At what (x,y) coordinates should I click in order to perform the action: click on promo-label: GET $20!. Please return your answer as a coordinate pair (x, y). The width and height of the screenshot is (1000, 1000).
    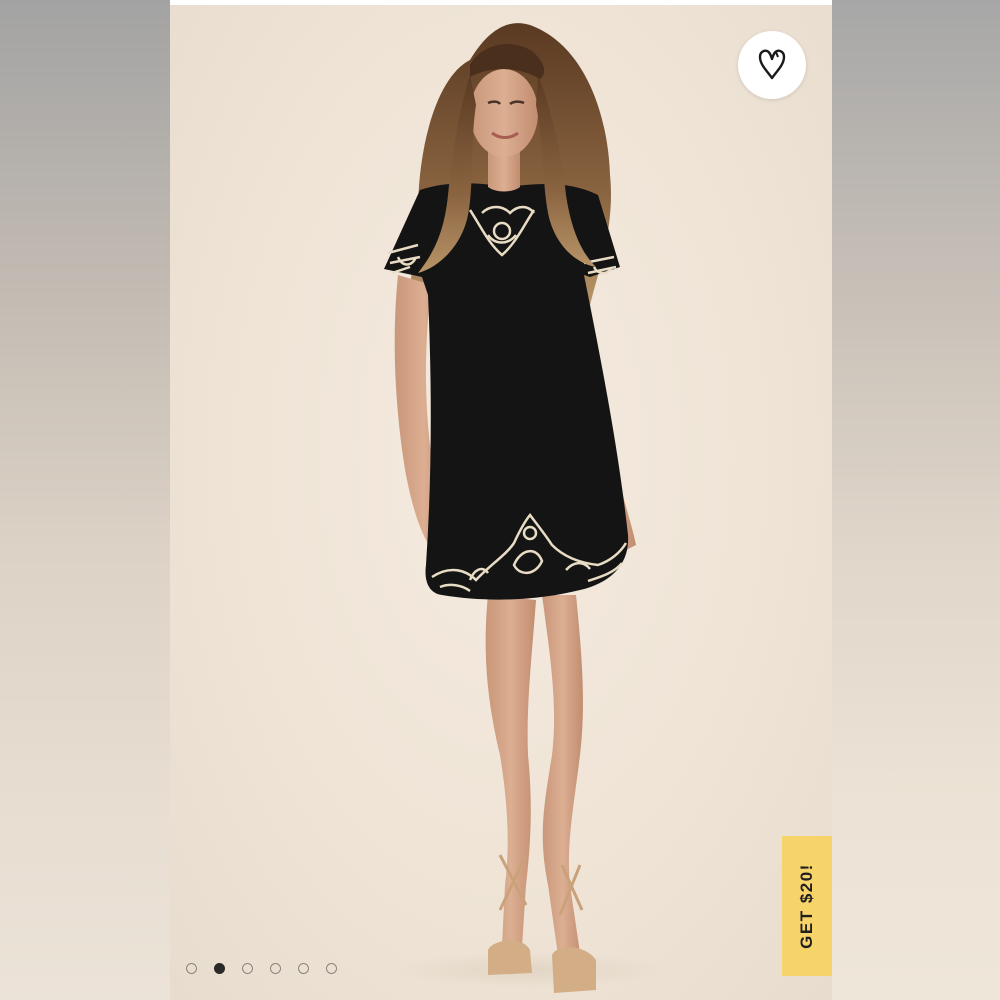
    Looking at the image, I should click on (807, 906).